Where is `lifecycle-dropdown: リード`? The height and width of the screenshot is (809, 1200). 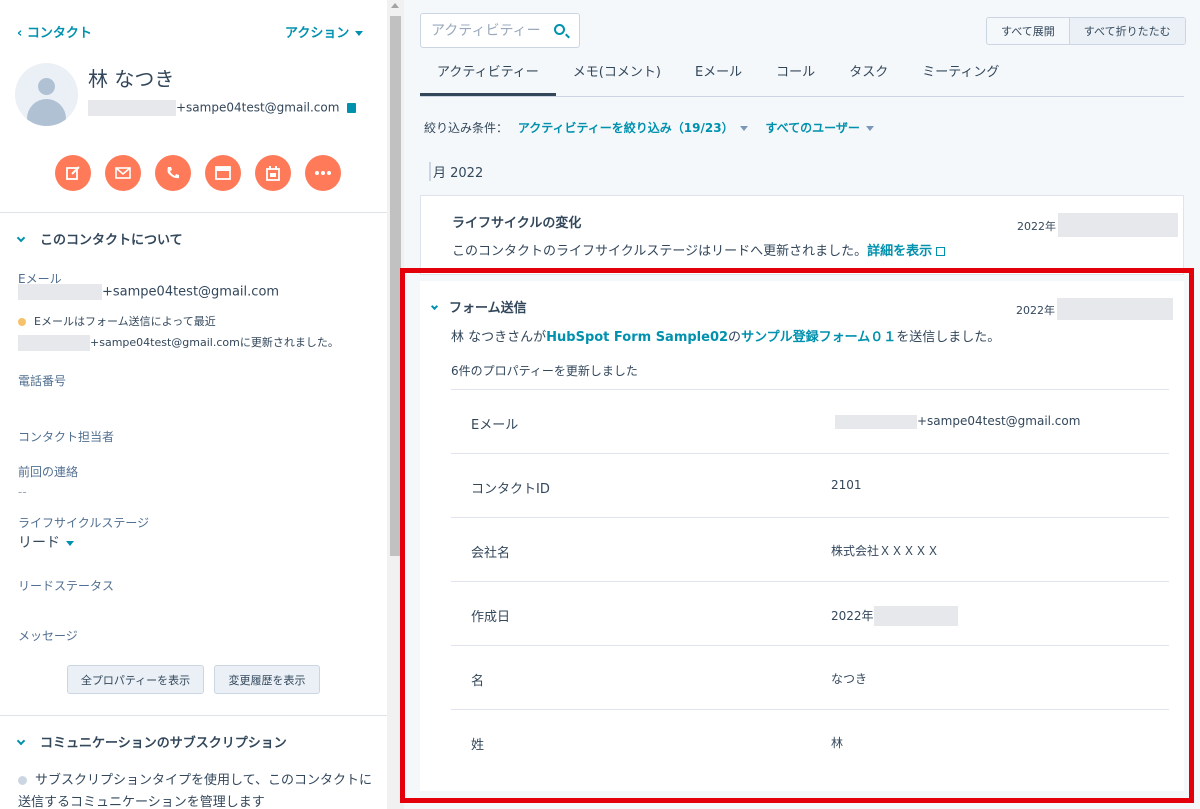
lifecycle-dropdown: リード is located at coordinates (46, 542).